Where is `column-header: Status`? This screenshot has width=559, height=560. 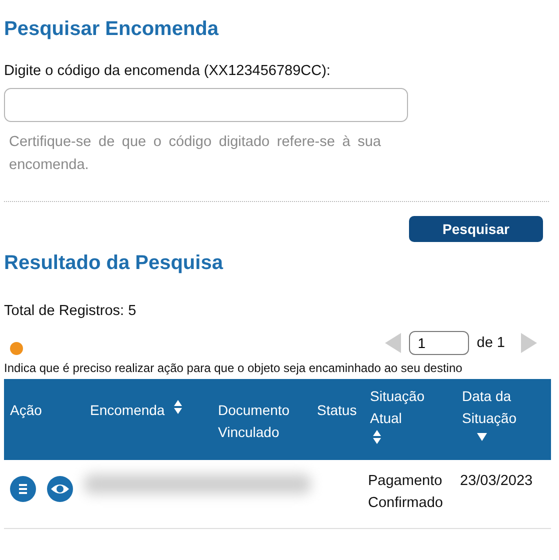
column-header: Status is located at coordinates (337, 410).